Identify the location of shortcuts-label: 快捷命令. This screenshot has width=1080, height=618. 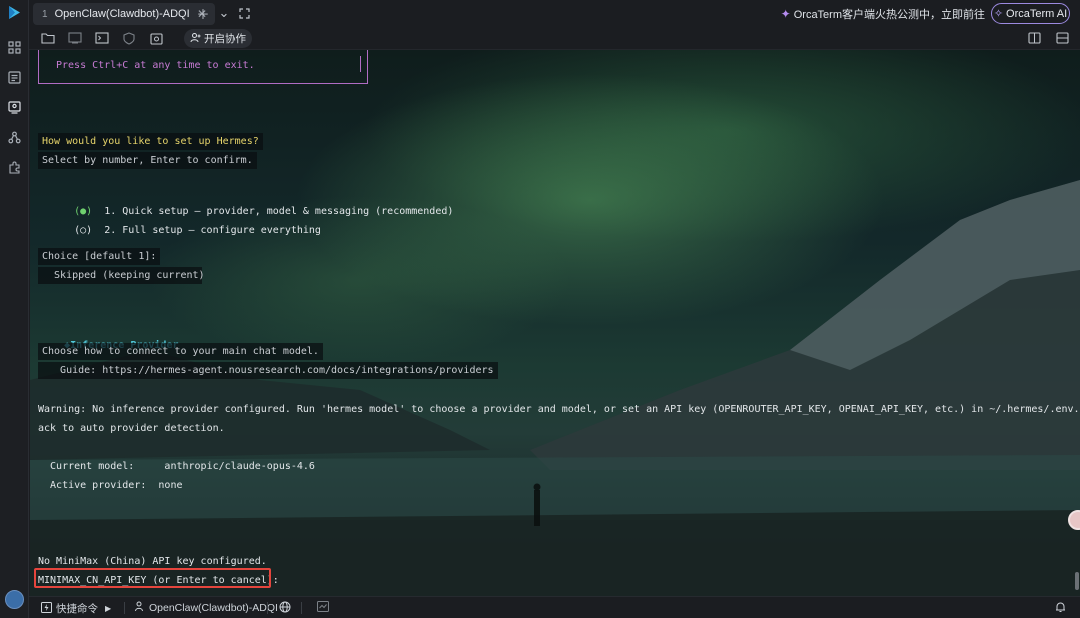
(77, 609).